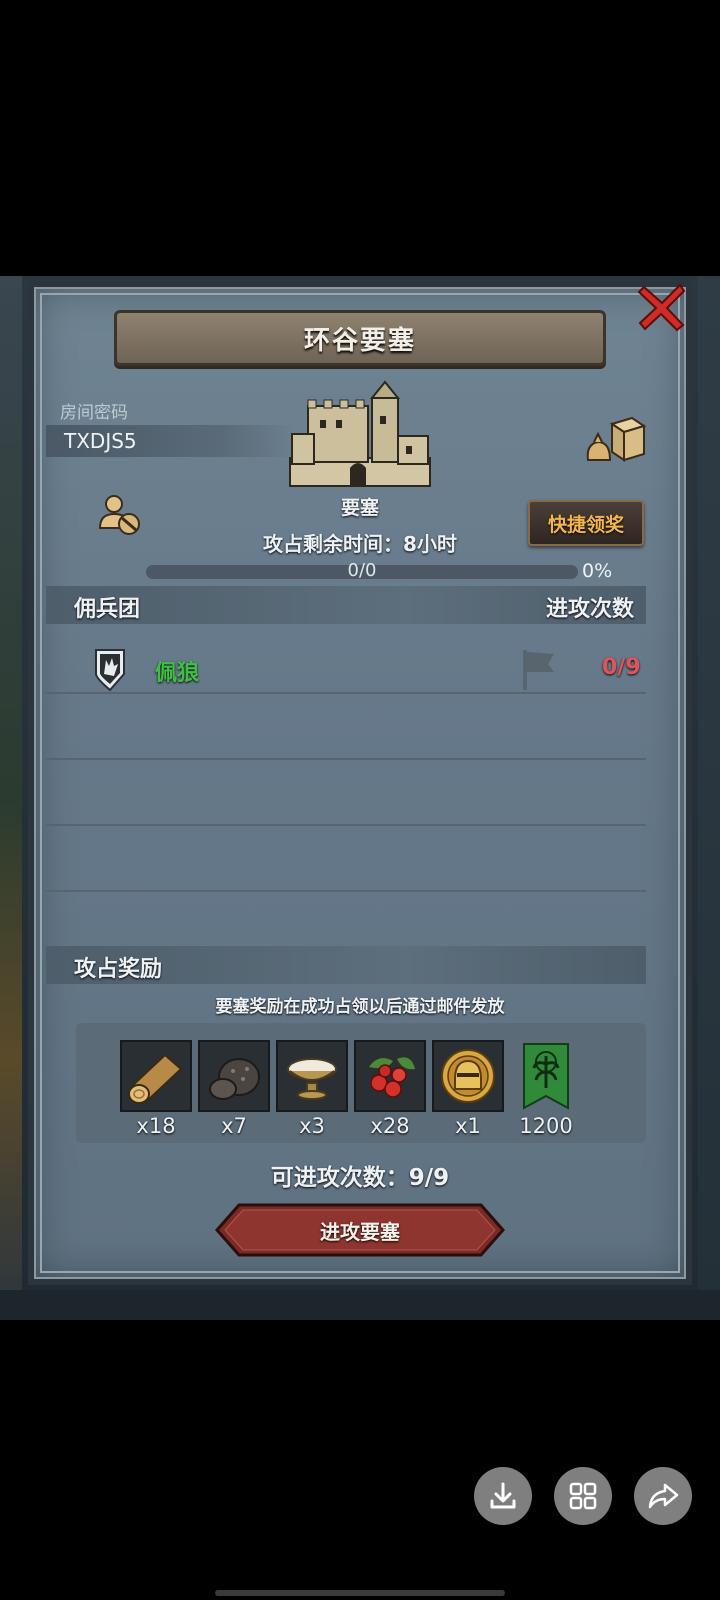 The height and width of the screenshot is (1600, 720). I want to click on reward-qty: x3, so click(312, 1126).